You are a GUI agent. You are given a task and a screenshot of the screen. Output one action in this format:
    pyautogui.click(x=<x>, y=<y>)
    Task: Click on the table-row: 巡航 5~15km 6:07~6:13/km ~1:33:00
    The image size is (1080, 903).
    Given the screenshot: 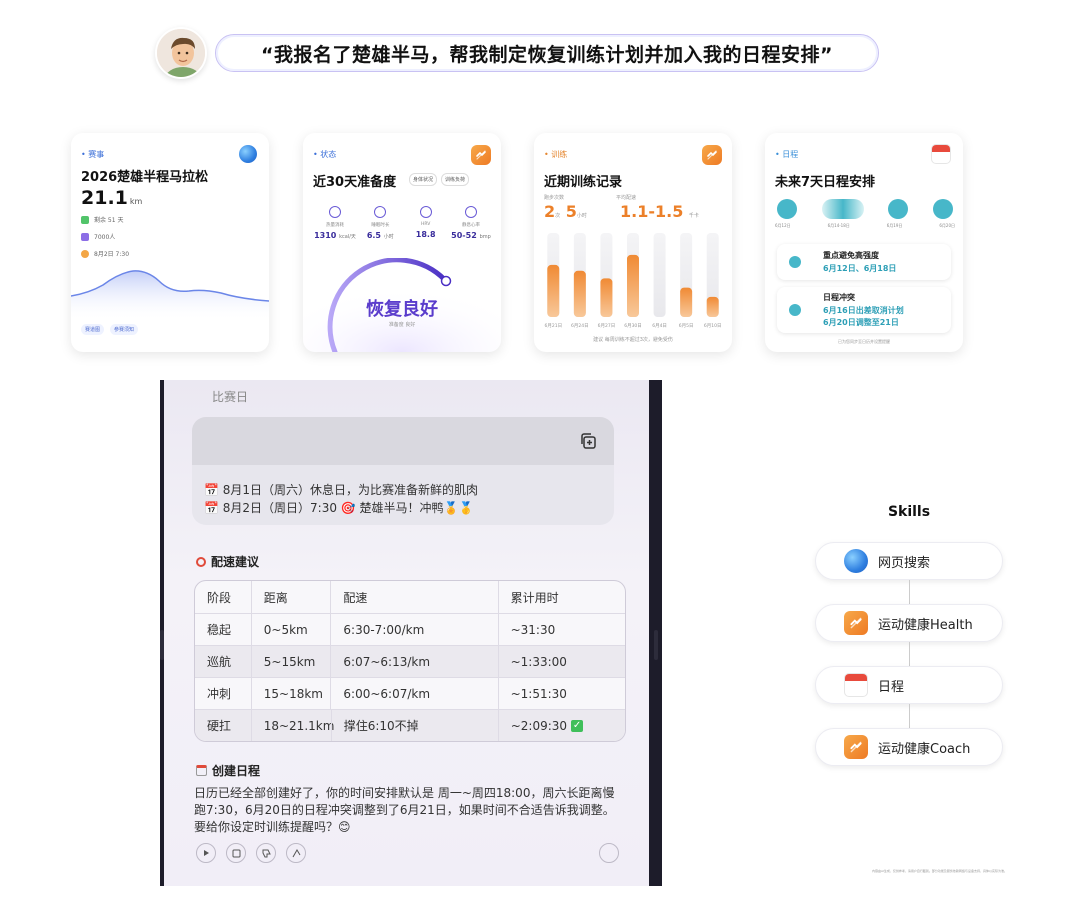 What is the action you would take?
    pyautogui.click(x=410, y=661)
    